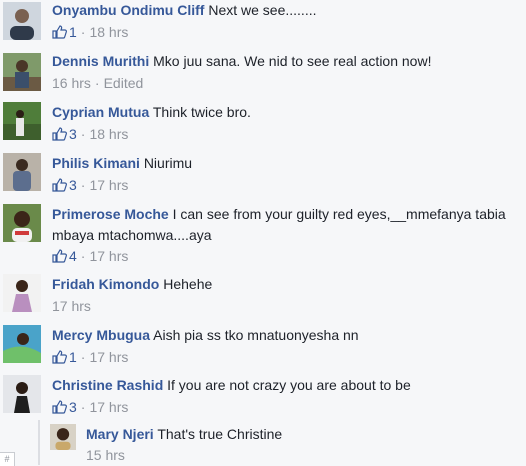 The width and height of the screenshot is (526, 466). I want to click on comment-text: Hehehe, so click(188, 284).